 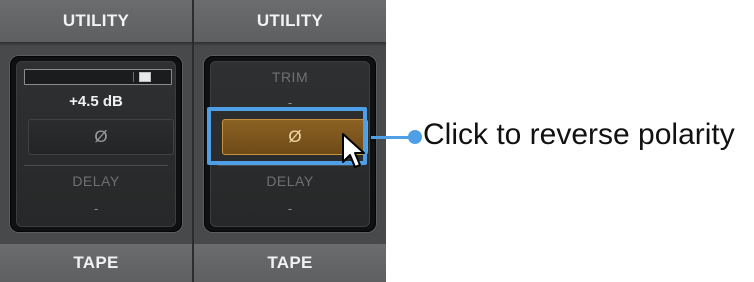 I want to click on callout-line, so click(x=392, y=137).